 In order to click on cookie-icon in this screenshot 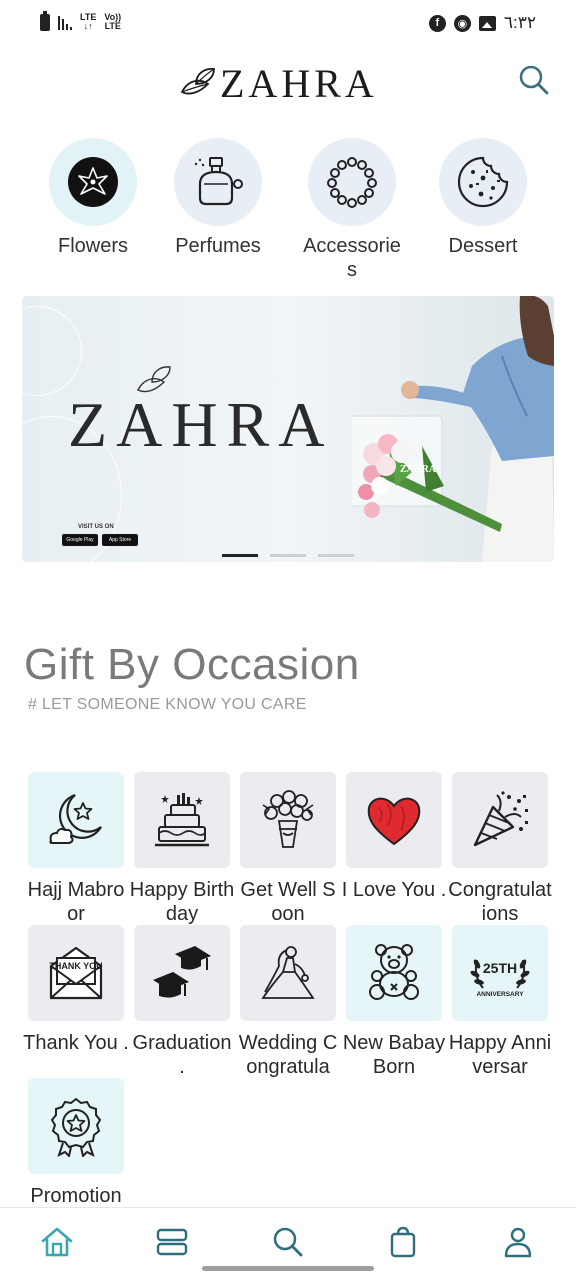, I will do `click(483, 182)`.